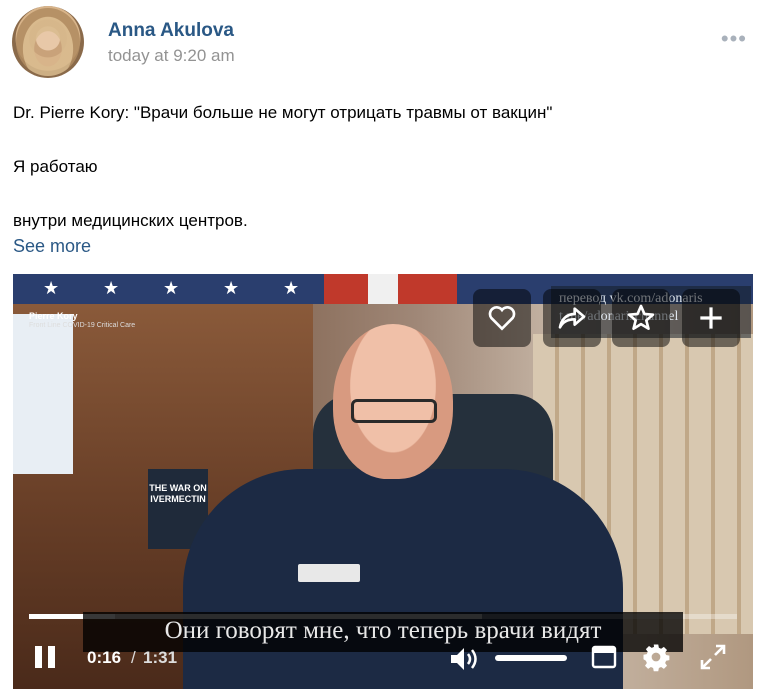  What do you see at coordinates (53, 316) in the screenshot?
I see `channel-name: Pierre Kory` at bounding box center [53, 316].